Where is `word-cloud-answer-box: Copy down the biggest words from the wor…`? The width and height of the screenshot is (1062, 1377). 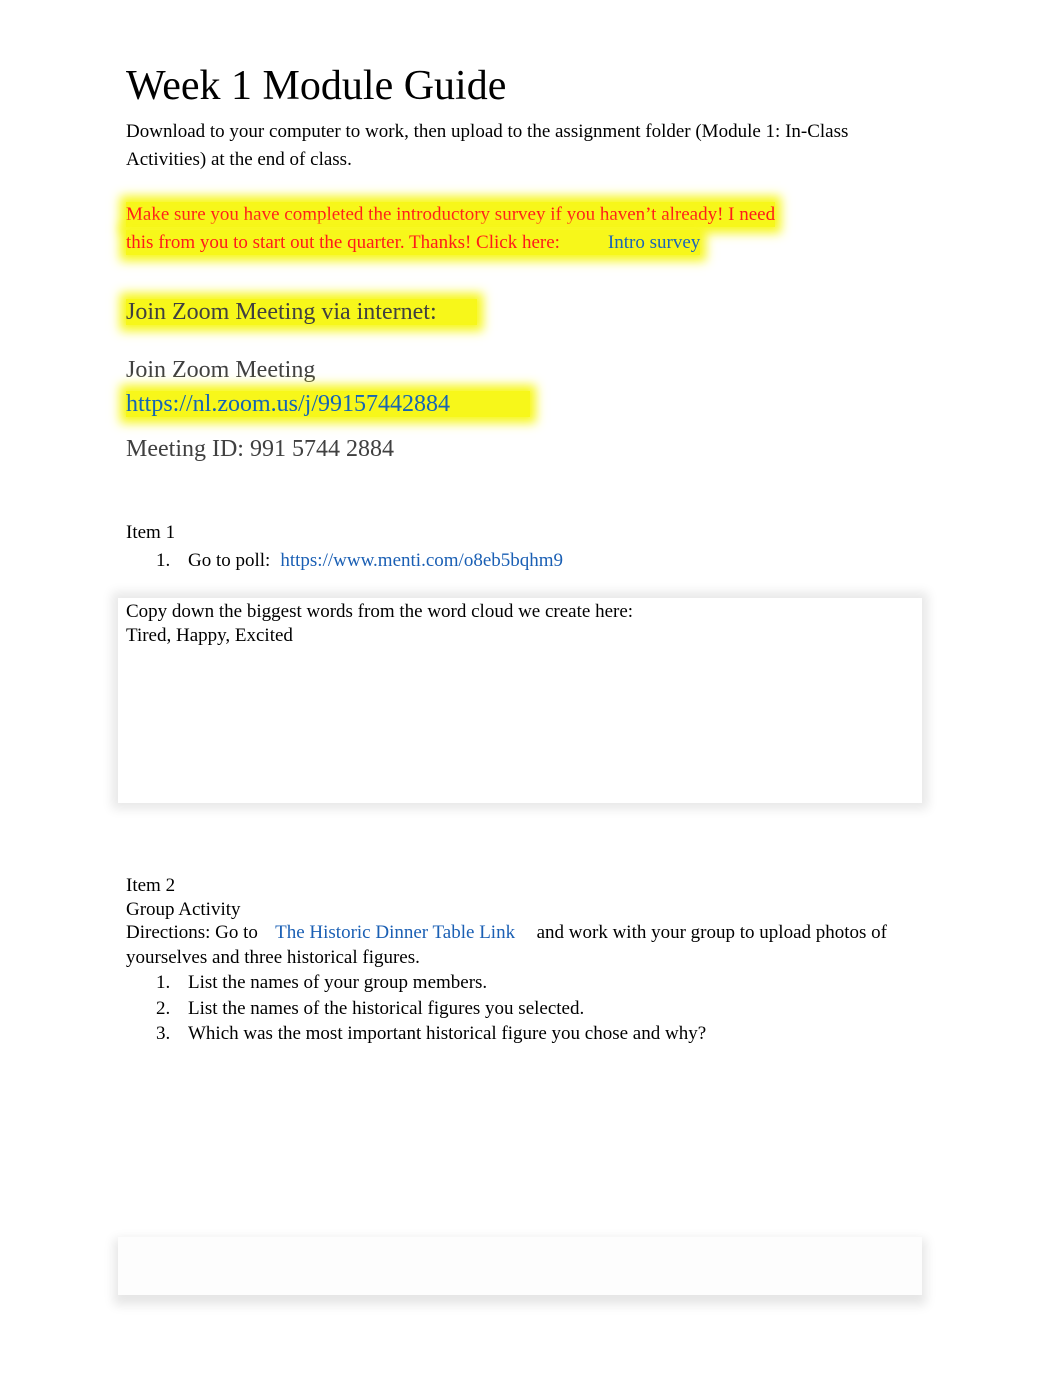 word-cloud-answer-box: Copy down the biggest words from the wor… is located at coordinates (520, 700).